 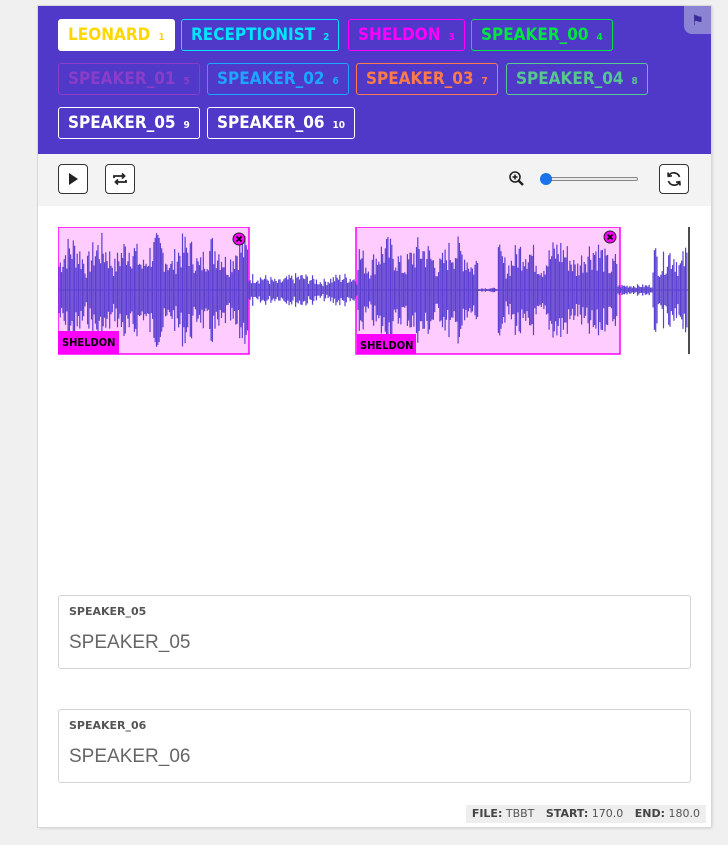 What do you see at coordinates (186, 125) in the screenshot?
I see `label-chip-hotkey: 9` at bounding box center [186, 125].